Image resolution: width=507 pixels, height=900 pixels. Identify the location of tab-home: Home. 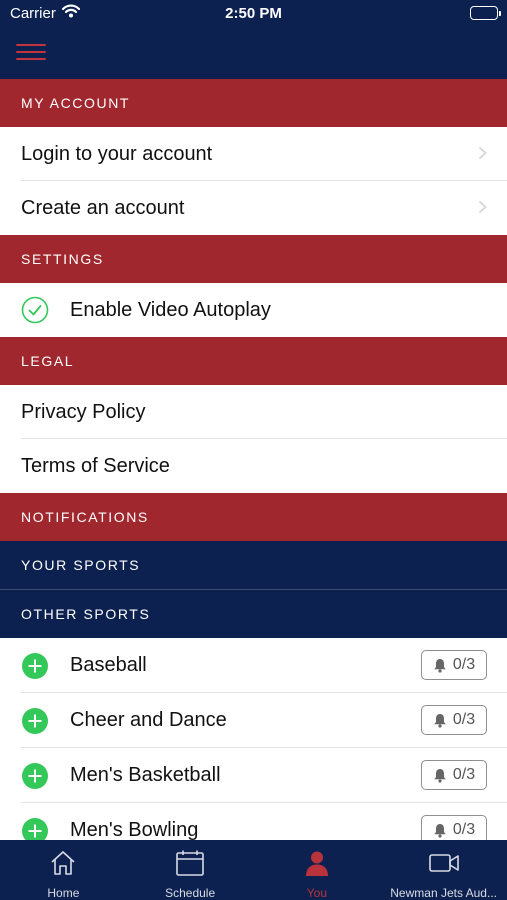
(63, 870).